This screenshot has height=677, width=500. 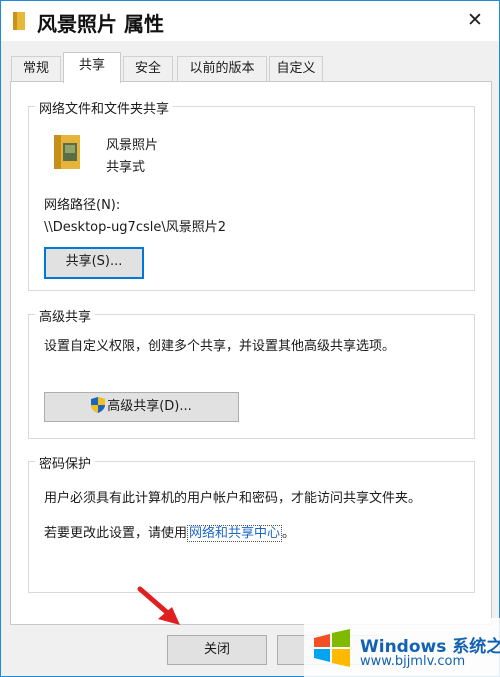 What do you see at coordinates (98, 405) in the screenshot?
I see `uac-shield-icon` at bounding box center [98, 405].